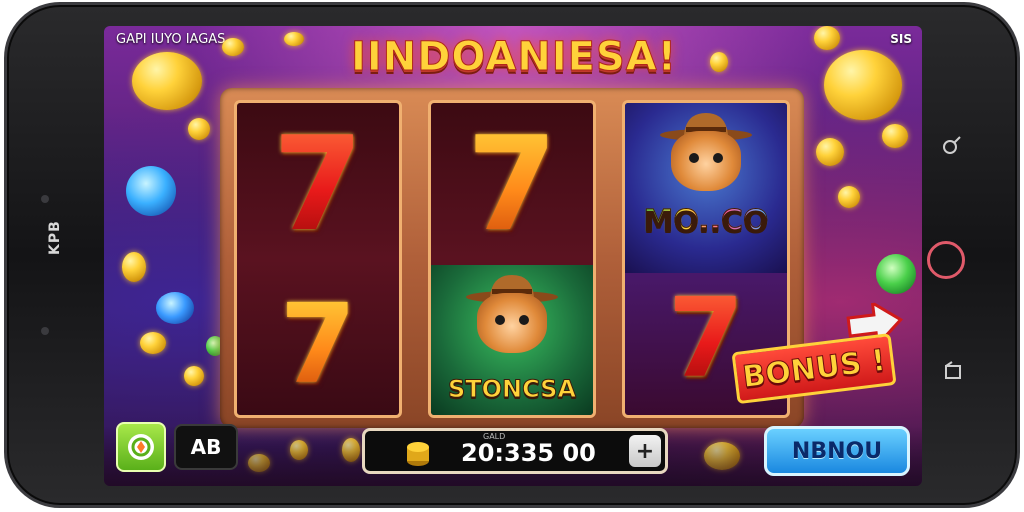 This screenshot has height=512, width=1024. What do you see at coordinates (418, 454) in the screenshot?
I see `coin-icon` at bounding box center [418, 454].